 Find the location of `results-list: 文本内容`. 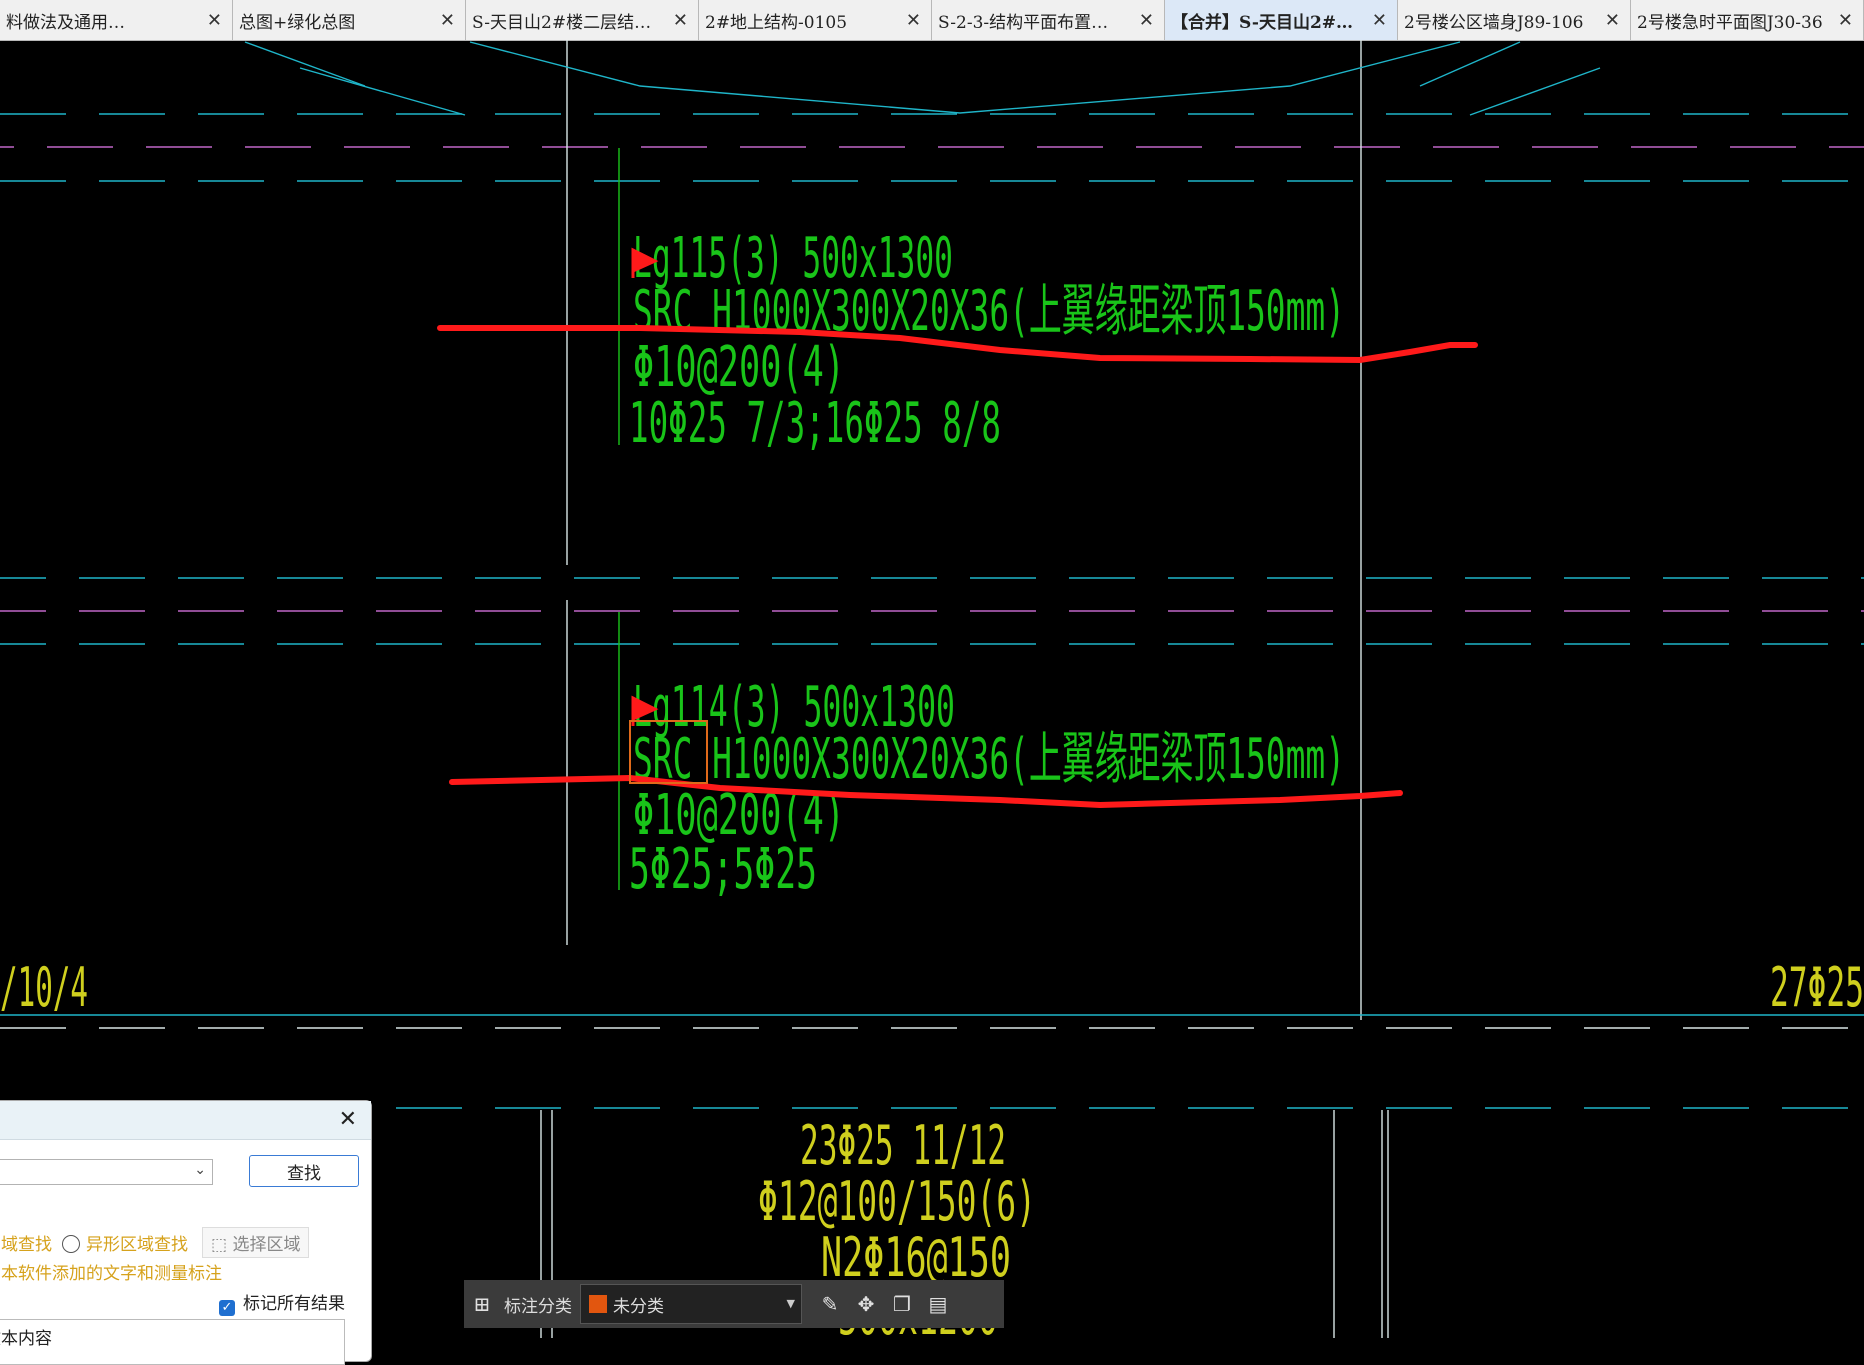

results-list: 文本内容 is located at coordinates (172, 1342).